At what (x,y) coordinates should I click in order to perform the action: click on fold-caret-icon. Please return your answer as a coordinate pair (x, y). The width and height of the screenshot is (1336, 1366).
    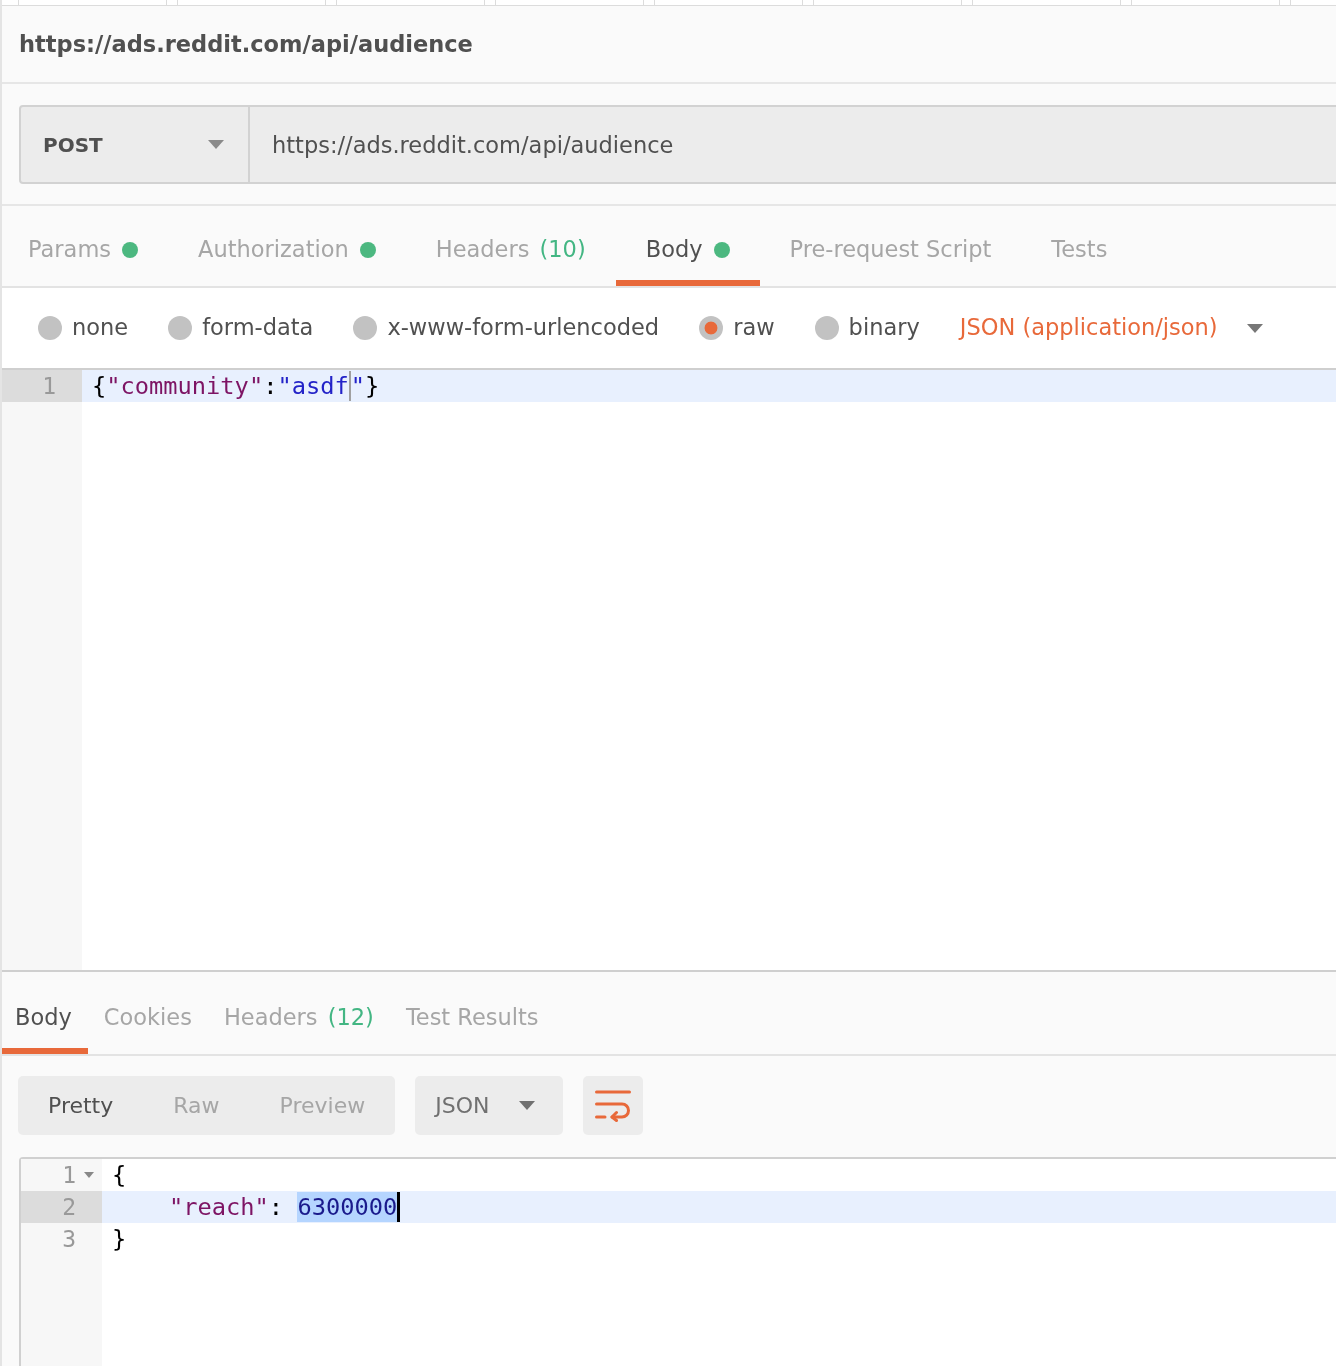
    Looking at the image, I should click on (89, 1175).